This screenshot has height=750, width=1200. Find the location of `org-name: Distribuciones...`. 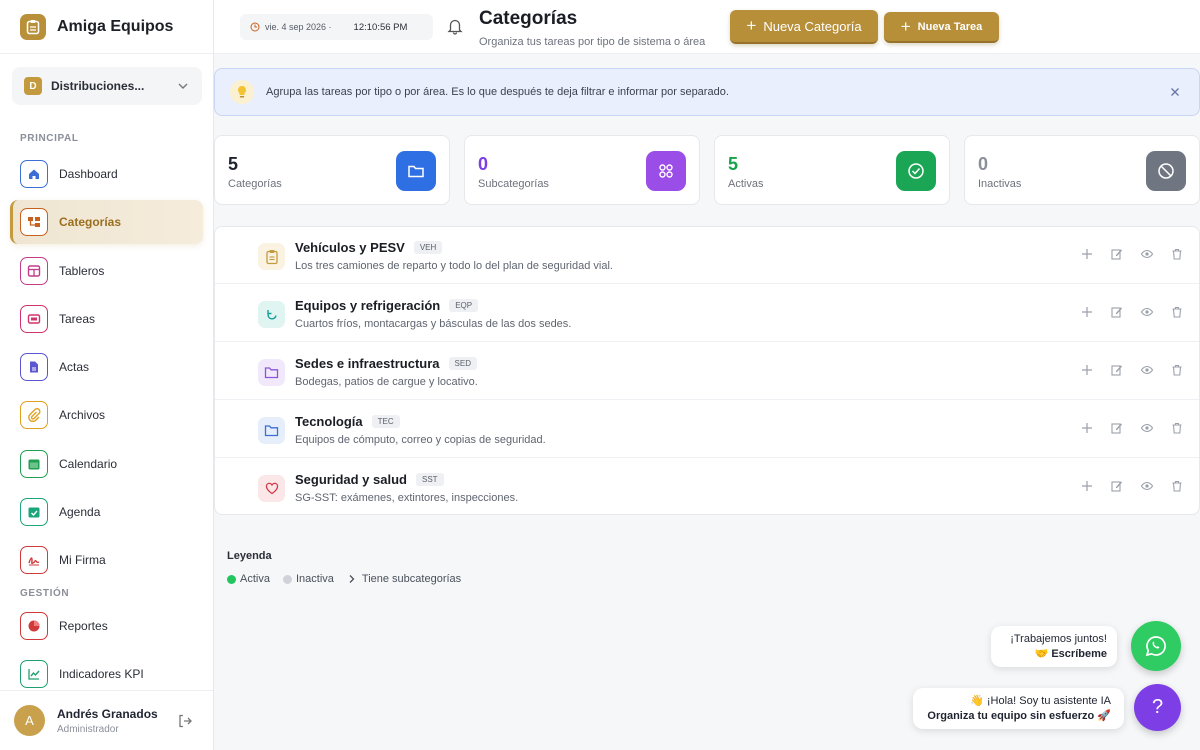

org-name: Distribuciones... is located at coordinates (98, 86).